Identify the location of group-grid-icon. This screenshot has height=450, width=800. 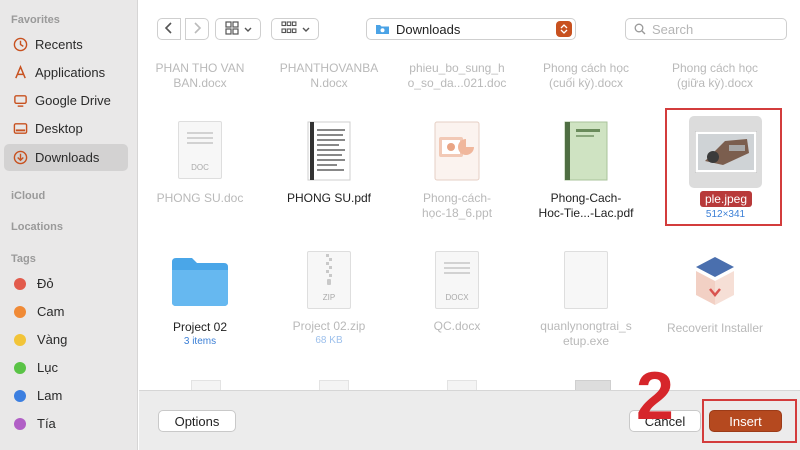
(288, 29).